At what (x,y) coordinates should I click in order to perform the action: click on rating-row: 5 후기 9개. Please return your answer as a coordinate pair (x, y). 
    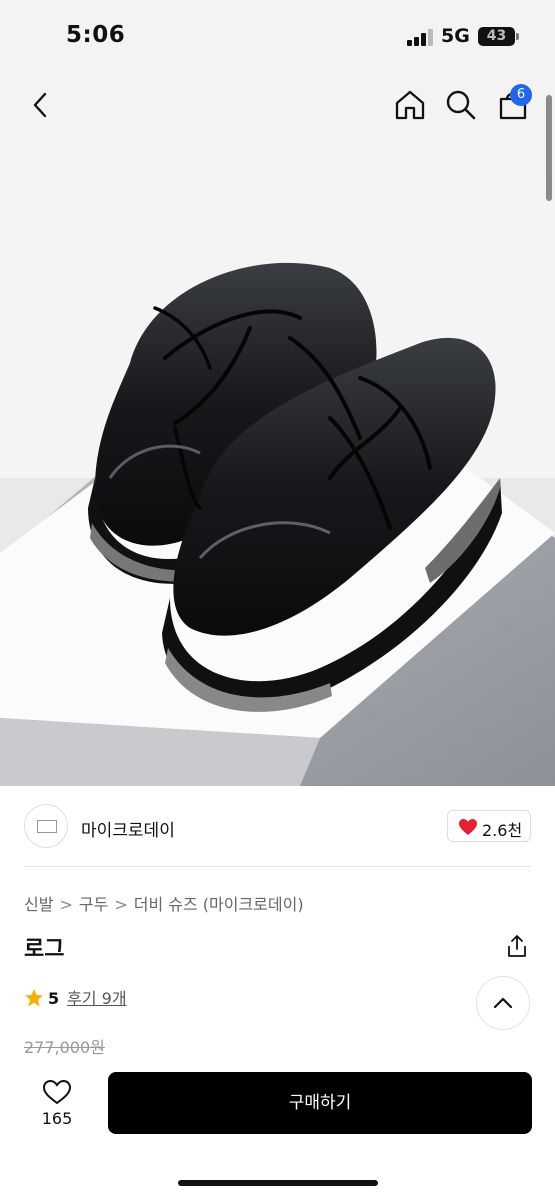
    Looking at the image, I should click on (75, 997).